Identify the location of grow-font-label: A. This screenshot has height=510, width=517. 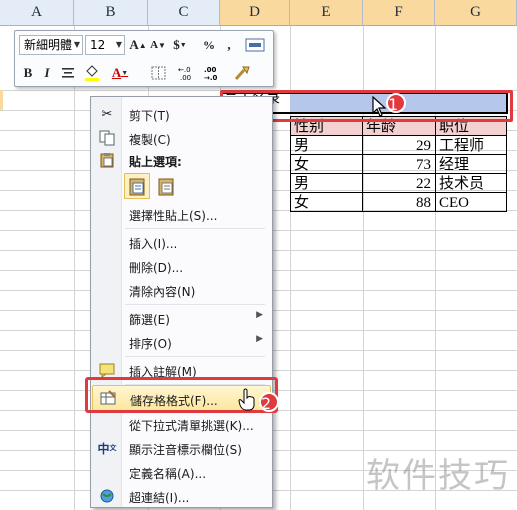
(134, 44).